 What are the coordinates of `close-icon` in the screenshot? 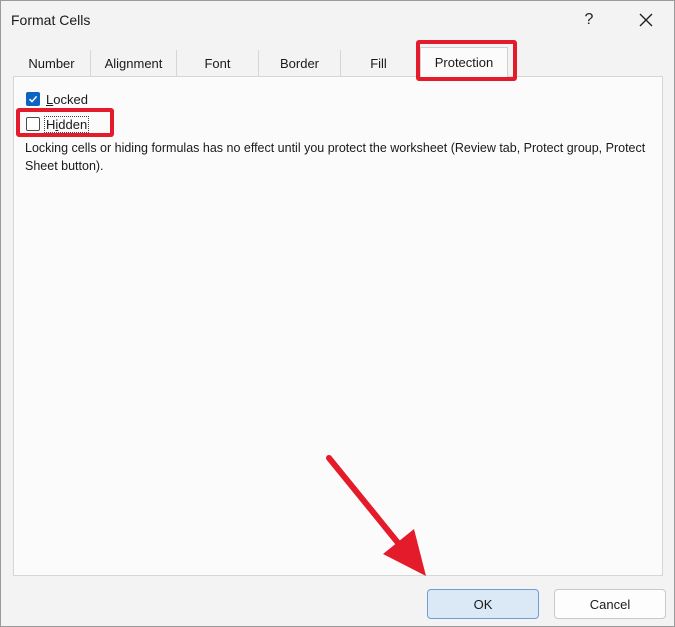 It's located at (646, 20).